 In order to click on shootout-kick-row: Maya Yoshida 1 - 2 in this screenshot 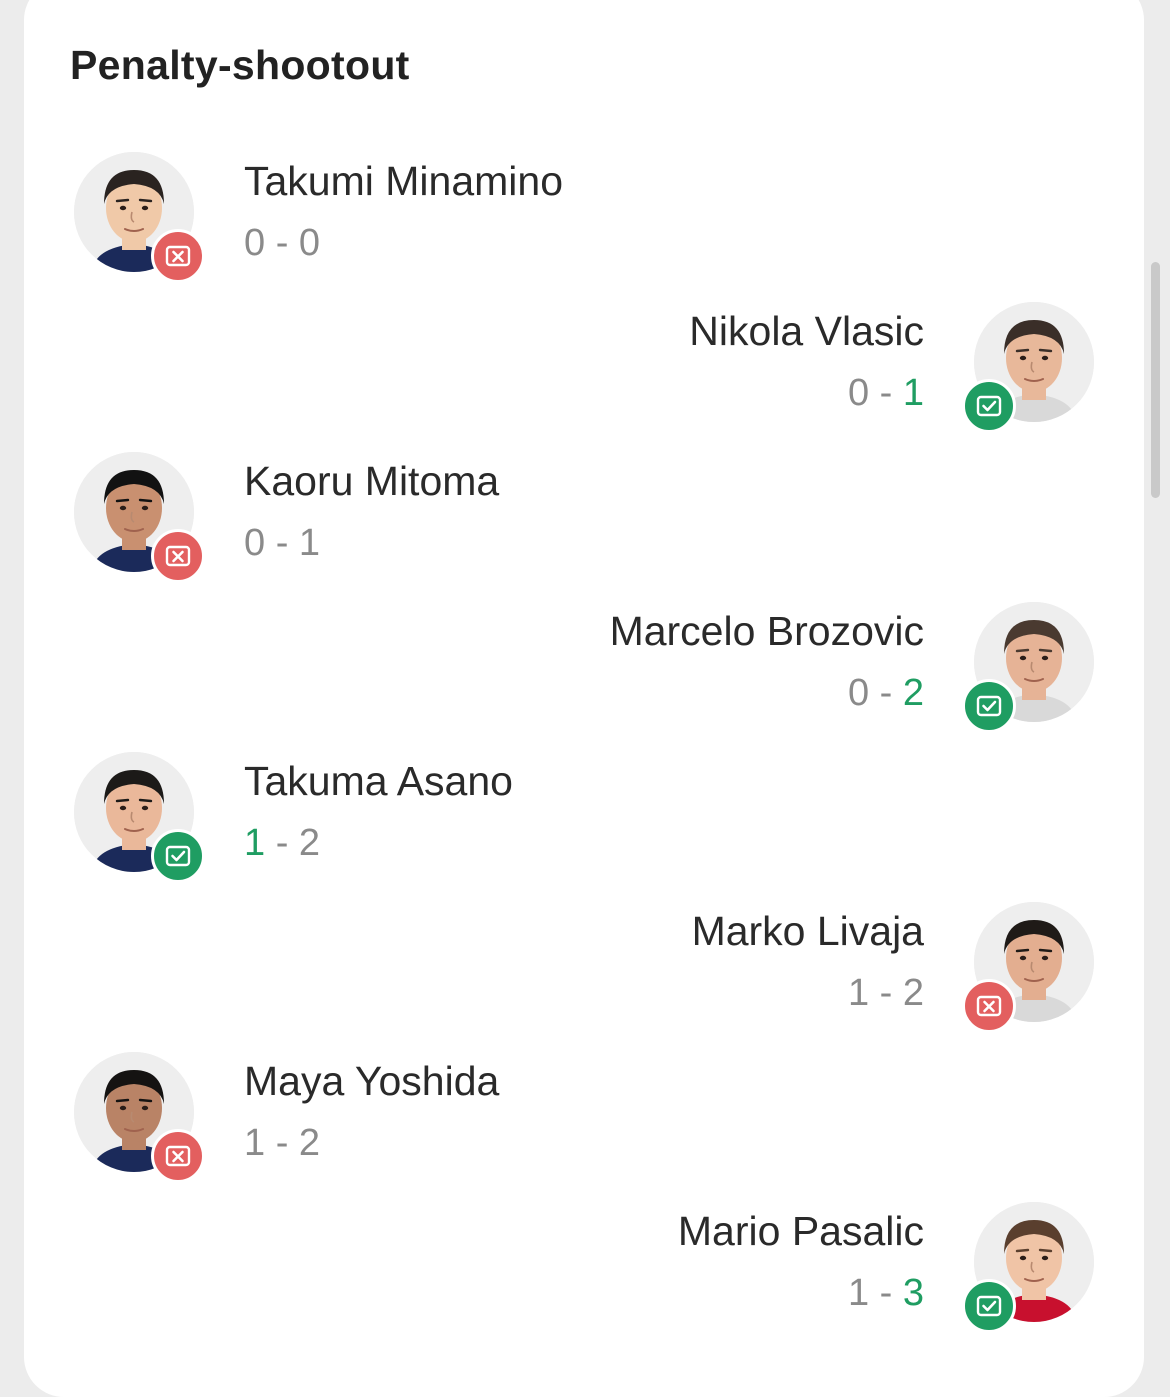, I will do `click(585, 1127)`.